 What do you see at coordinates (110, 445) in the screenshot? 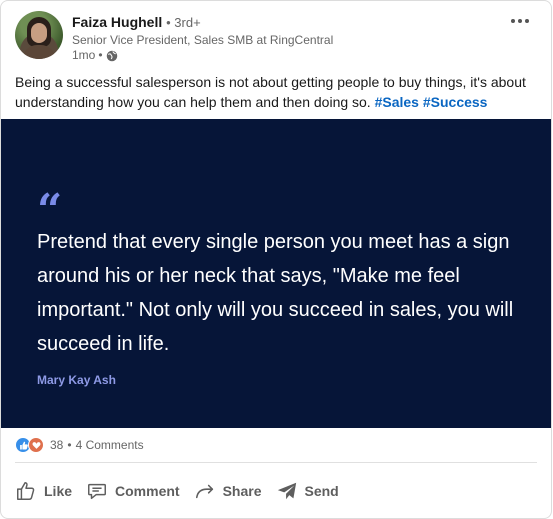
I see `comments-count: 4 Comments` at bounding box center [110, 445].